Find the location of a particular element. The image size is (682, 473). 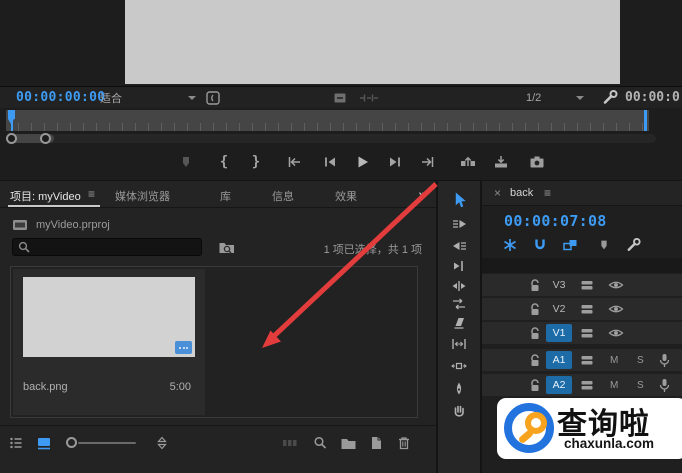

scrollbar-left-handle is located at coordinates (11, 138).